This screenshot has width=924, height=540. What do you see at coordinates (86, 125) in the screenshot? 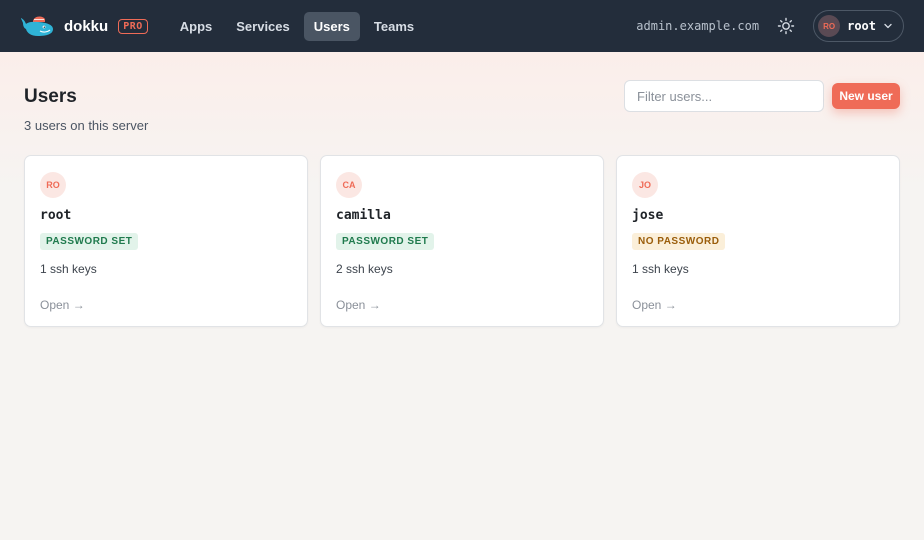
I see `page-subtitle: 3 users on this server` at bounding box center [86, 125].